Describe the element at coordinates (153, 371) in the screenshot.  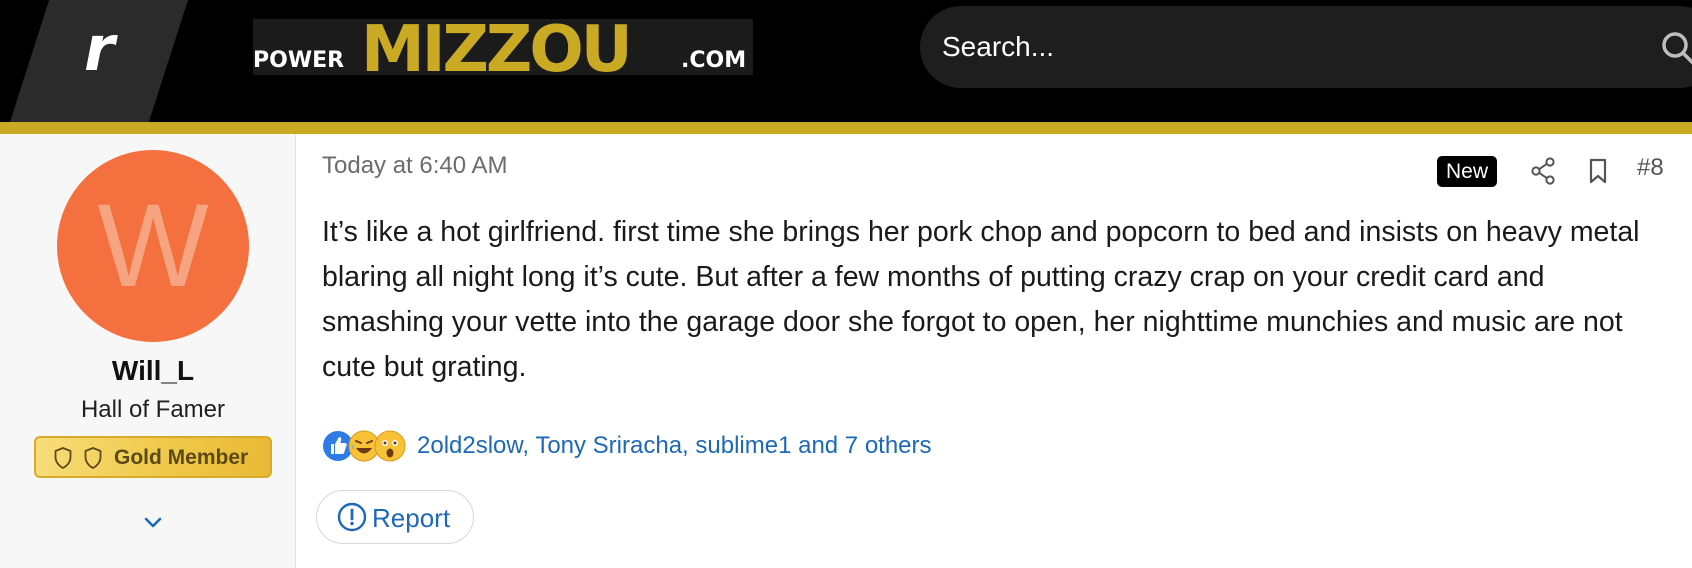
I see `username-link: Will_L` at that location.